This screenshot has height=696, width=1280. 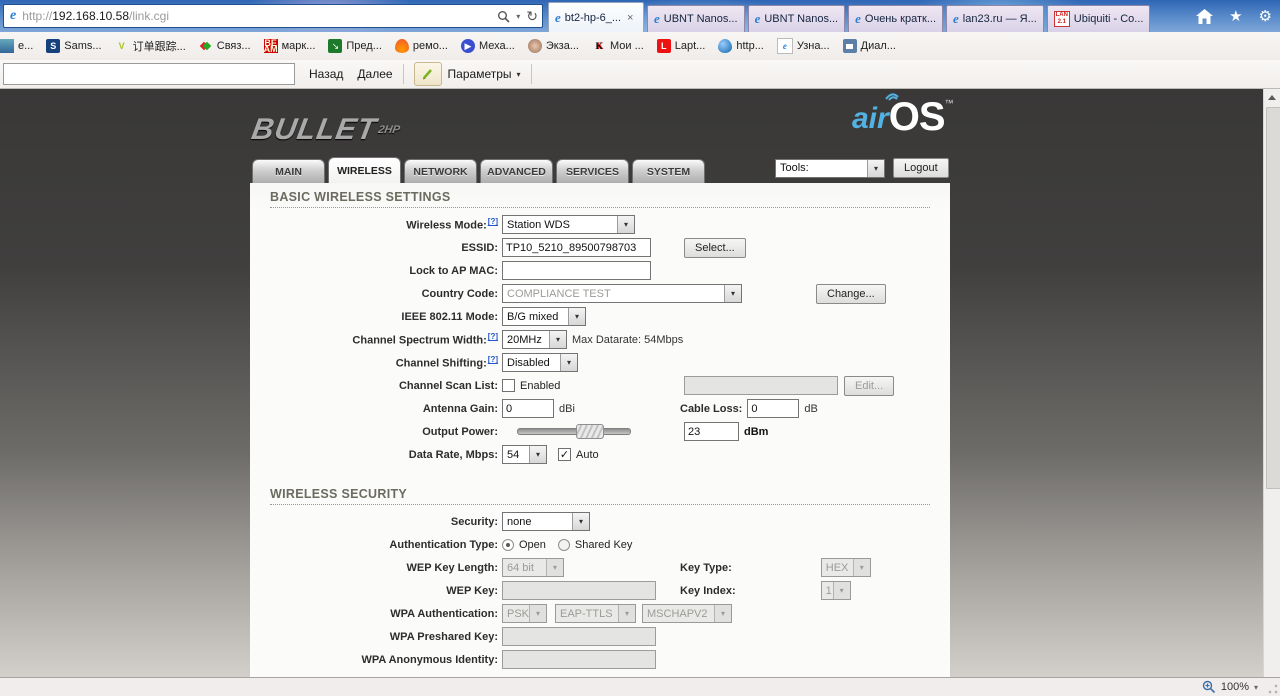 What do you see at coordinates (540, 362) in the screenshot?
I see `channel-shifting-select: Disabled ▾` at bounding box center [540, 362].